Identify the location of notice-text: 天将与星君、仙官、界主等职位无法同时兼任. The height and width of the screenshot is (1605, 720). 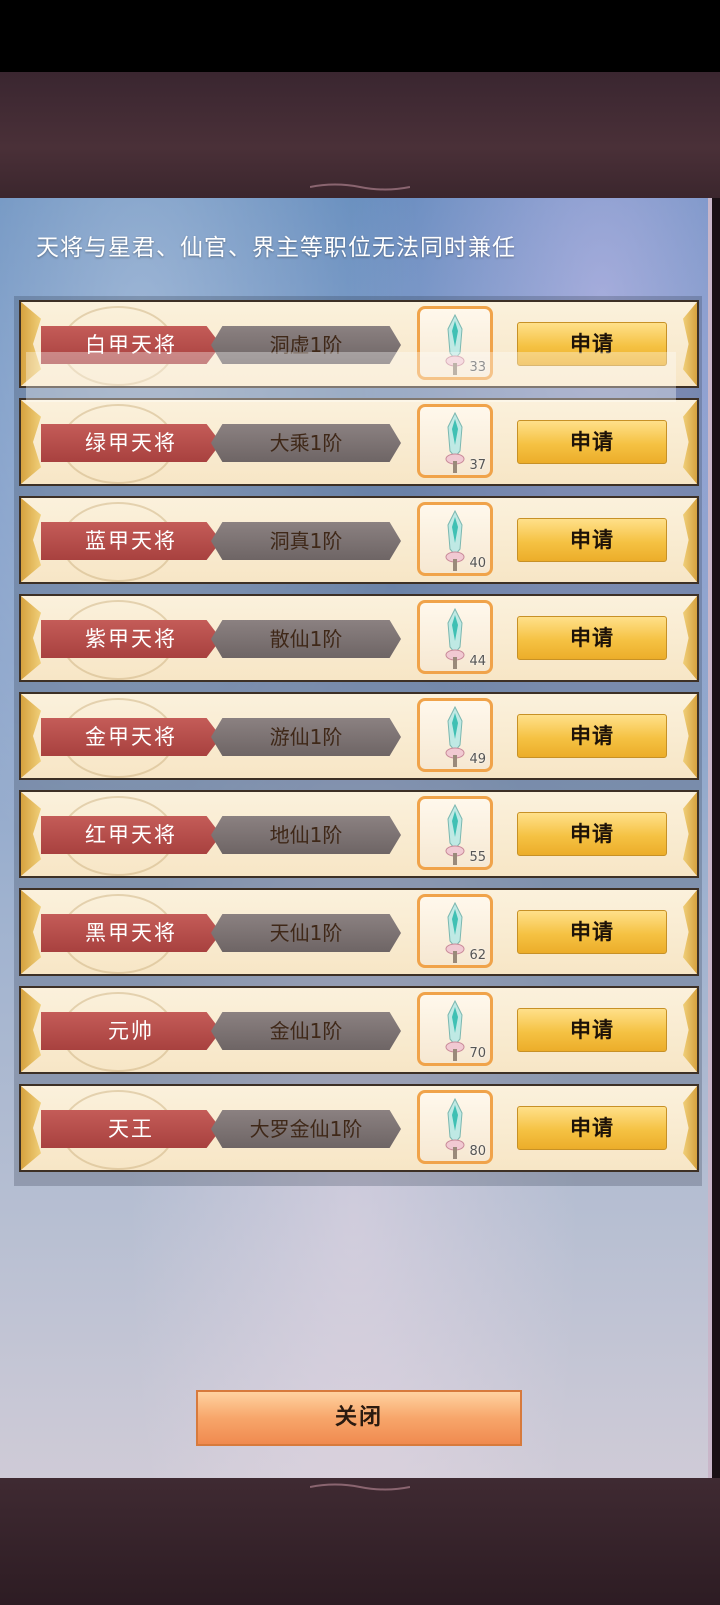
(276, 248).